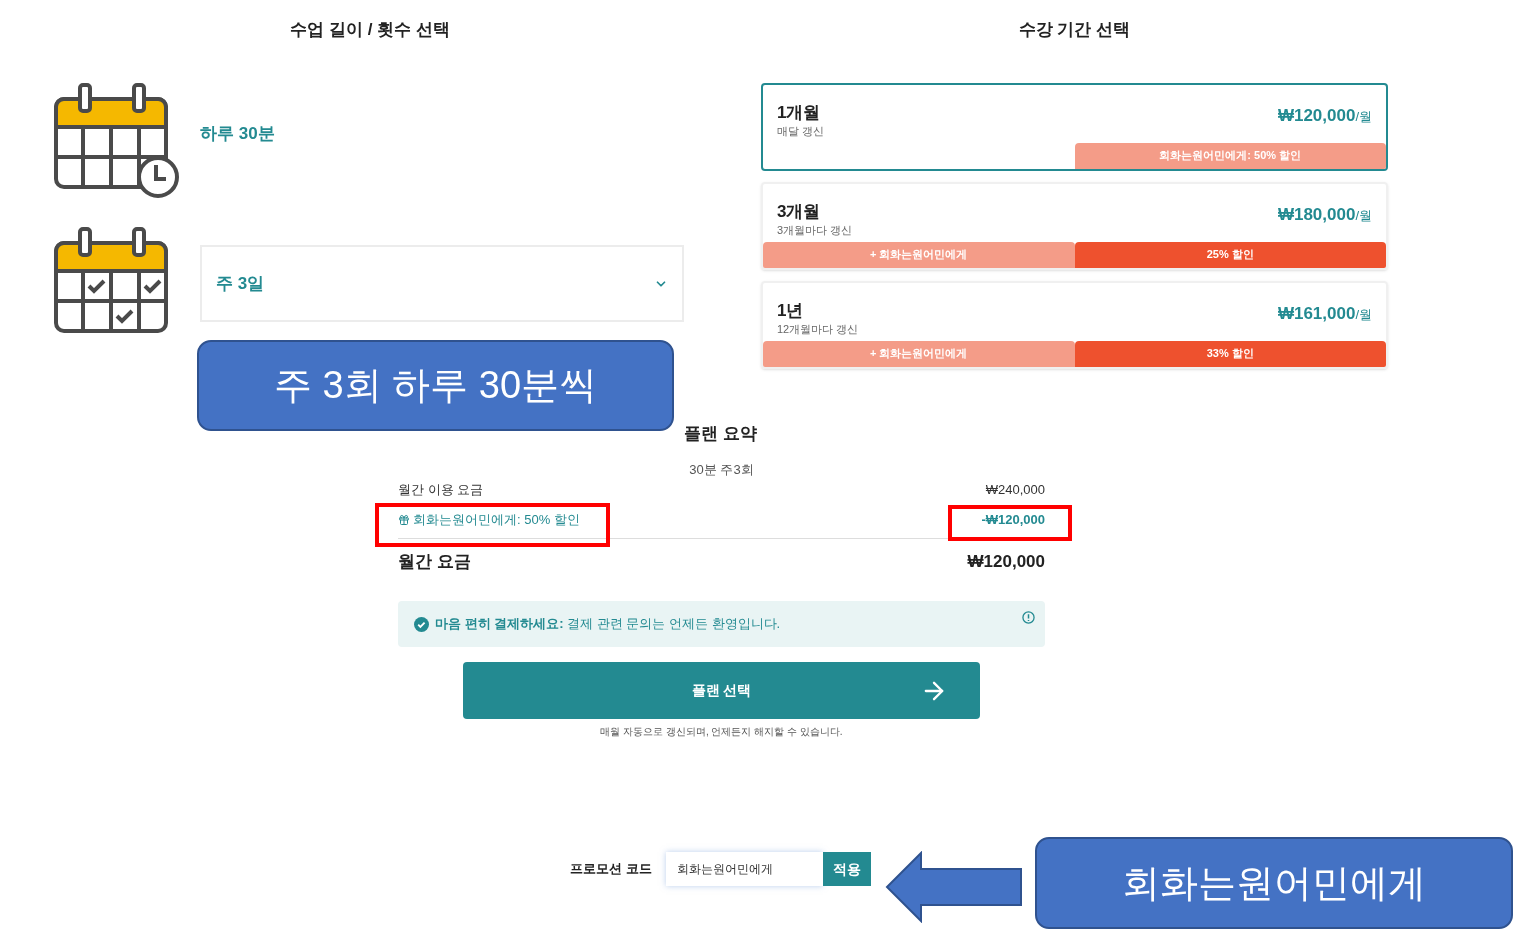 The image size is (1513, 929). Describe the element at coordinates (1015, 489) in the screenshot. I see `fee-value: ₩240,000` at that location.